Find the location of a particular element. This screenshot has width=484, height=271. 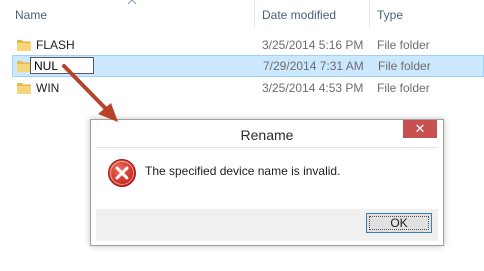

column-header-row: Name Date modified Type is located at coordinates (242, 14).